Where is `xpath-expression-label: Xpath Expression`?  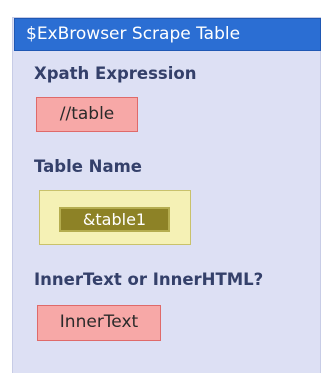 xpath-expression-label: Xpath Expression is located at coordinates (115, 73).